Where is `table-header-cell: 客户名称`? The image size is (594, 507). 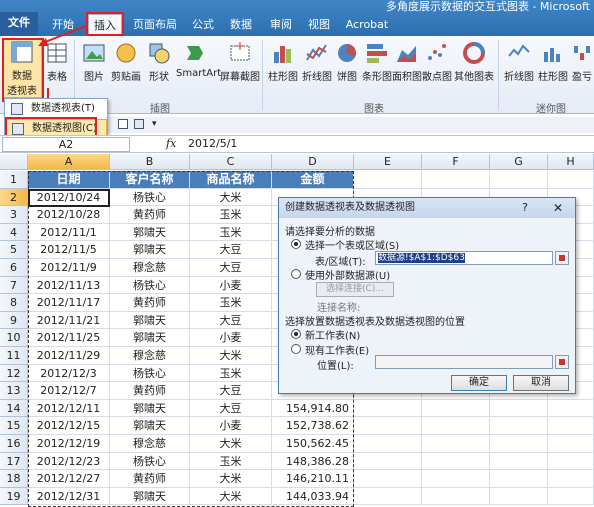 table-header-cell: 客户名称 is located at coordinates (150, 180).